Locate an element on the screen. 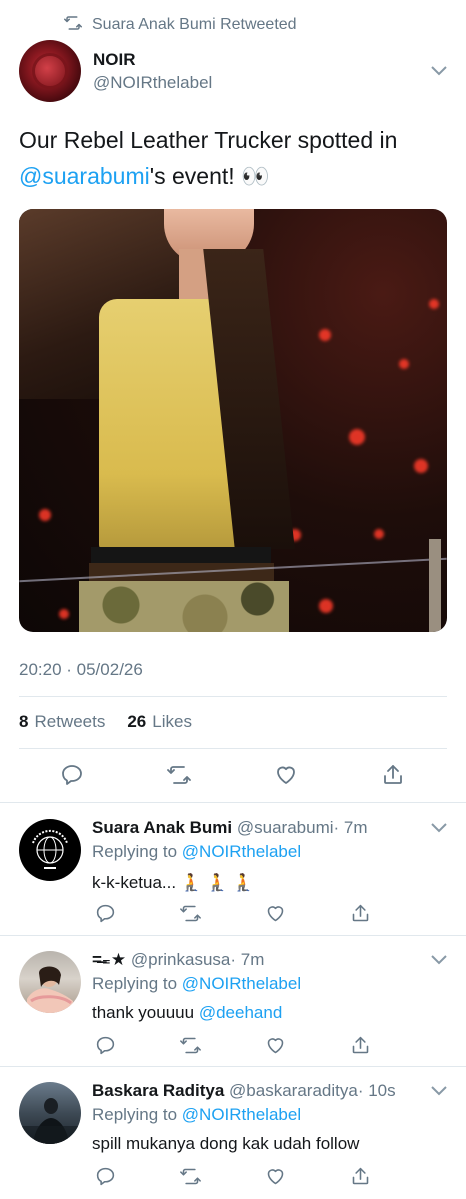  author-handle: @NOIRthelabel is located at coordinates (152, 83).